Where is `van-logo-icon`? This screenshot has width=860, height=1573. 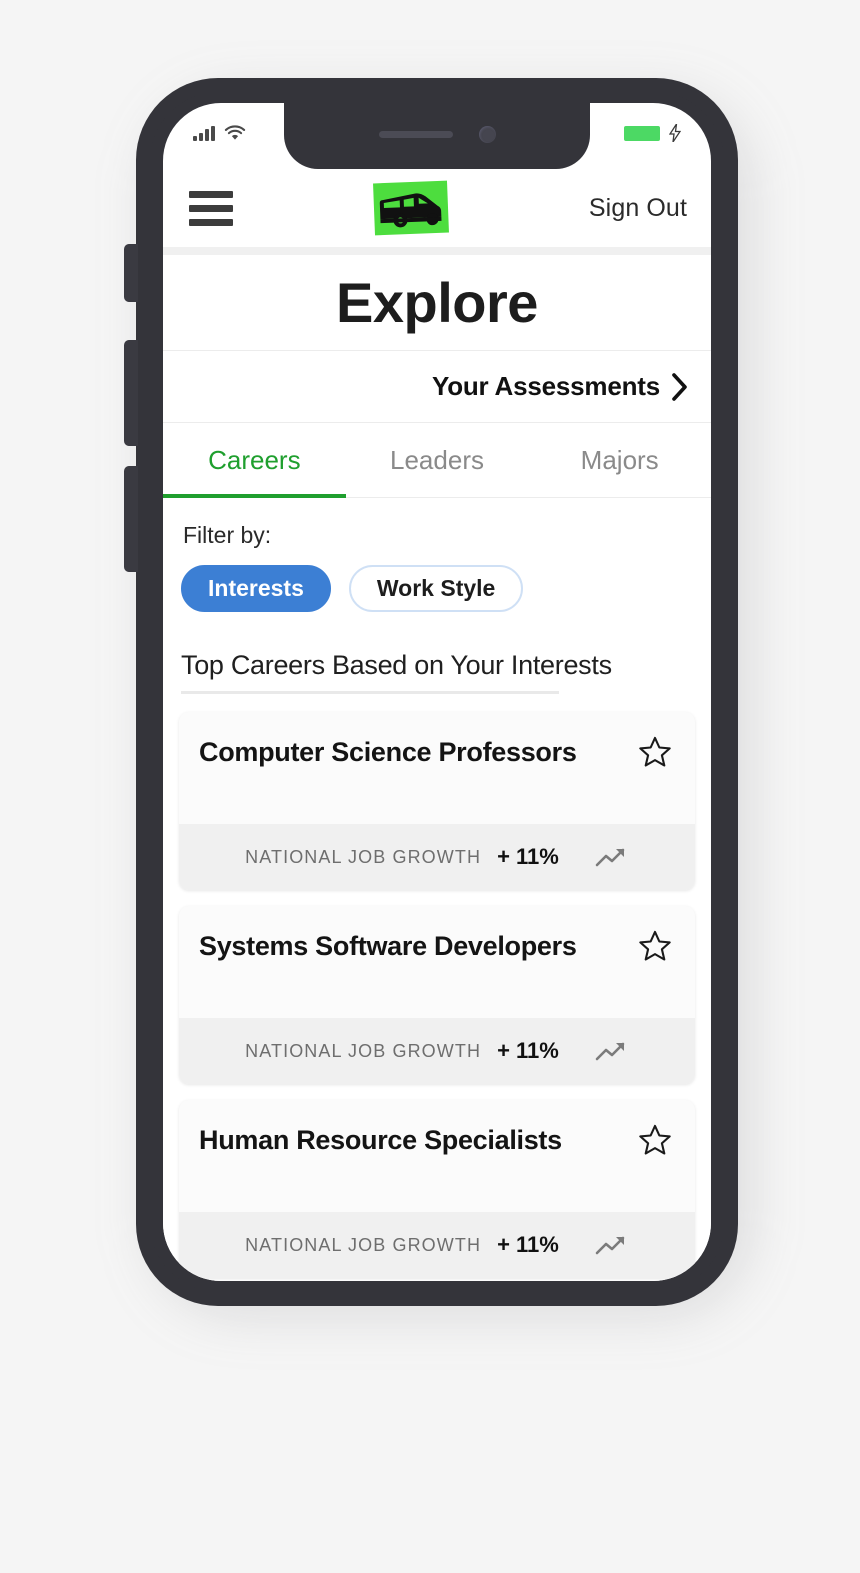
van-logo-icon is located at coordinates (410, 208).